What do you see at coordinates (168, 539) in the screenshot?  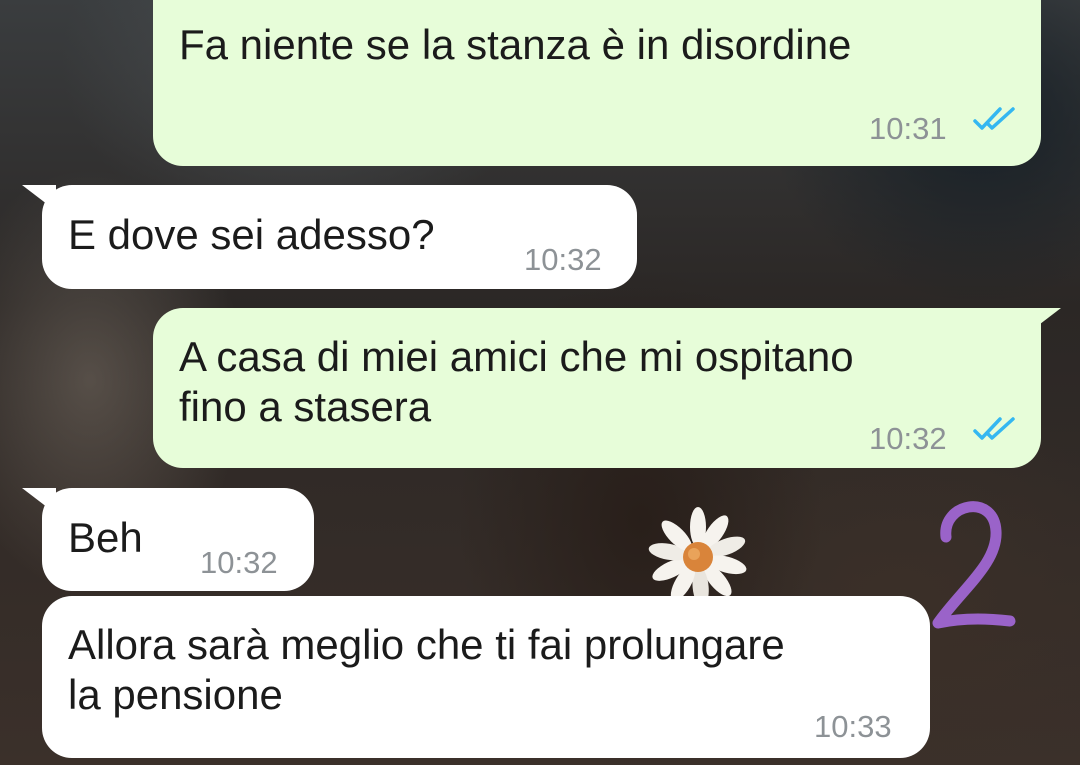 I see `message-bubble-incoming: Beh 10:32` at bounding box center [168, 539].